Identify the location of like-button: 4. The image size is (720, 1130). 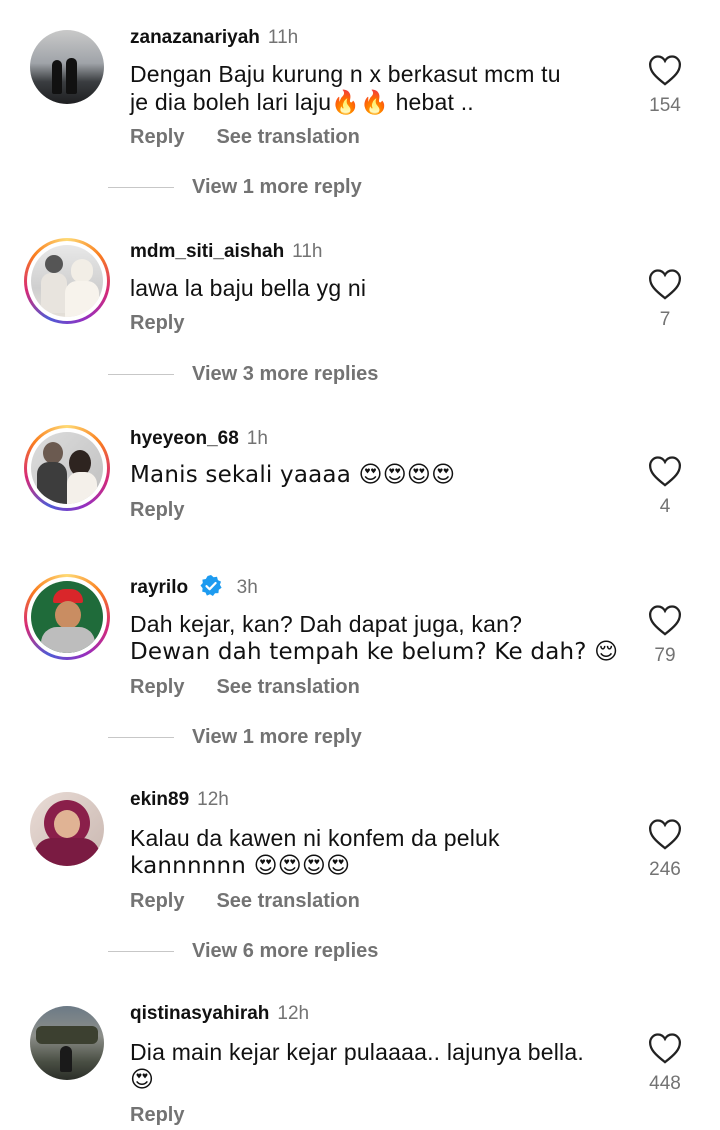
(665, 486).